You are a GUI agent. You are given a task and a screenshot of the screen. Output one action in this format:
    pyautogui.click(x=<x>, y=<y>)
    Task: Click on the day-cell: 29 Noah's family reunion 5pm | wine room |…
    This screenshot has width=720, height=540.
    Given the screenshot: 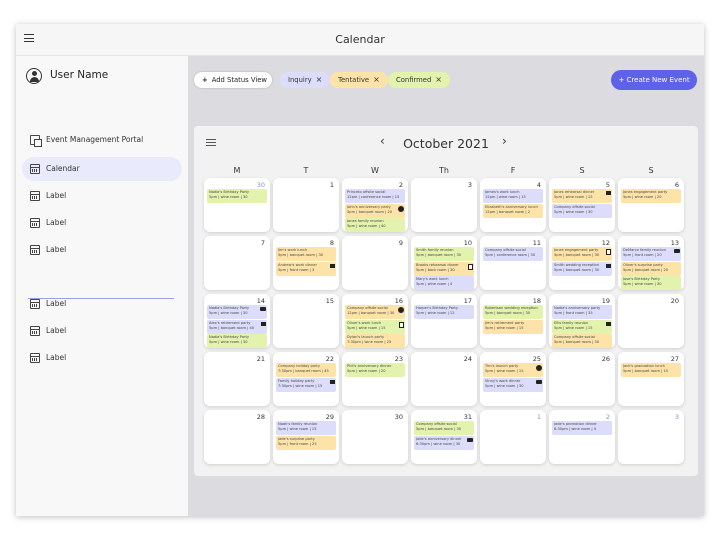 What is the action you would take?
    pyautogui.click(x=306, y=437)
    